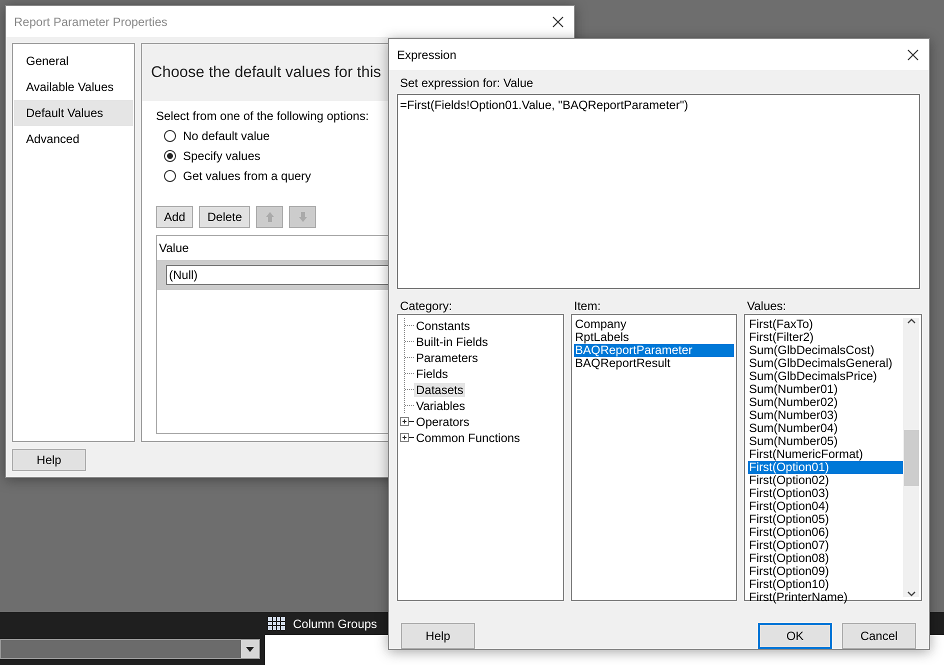 The image size is (944, 665). Describe the element at coordinates (426, 55) in the screenshot. I see `window-title: Expression` at that location.